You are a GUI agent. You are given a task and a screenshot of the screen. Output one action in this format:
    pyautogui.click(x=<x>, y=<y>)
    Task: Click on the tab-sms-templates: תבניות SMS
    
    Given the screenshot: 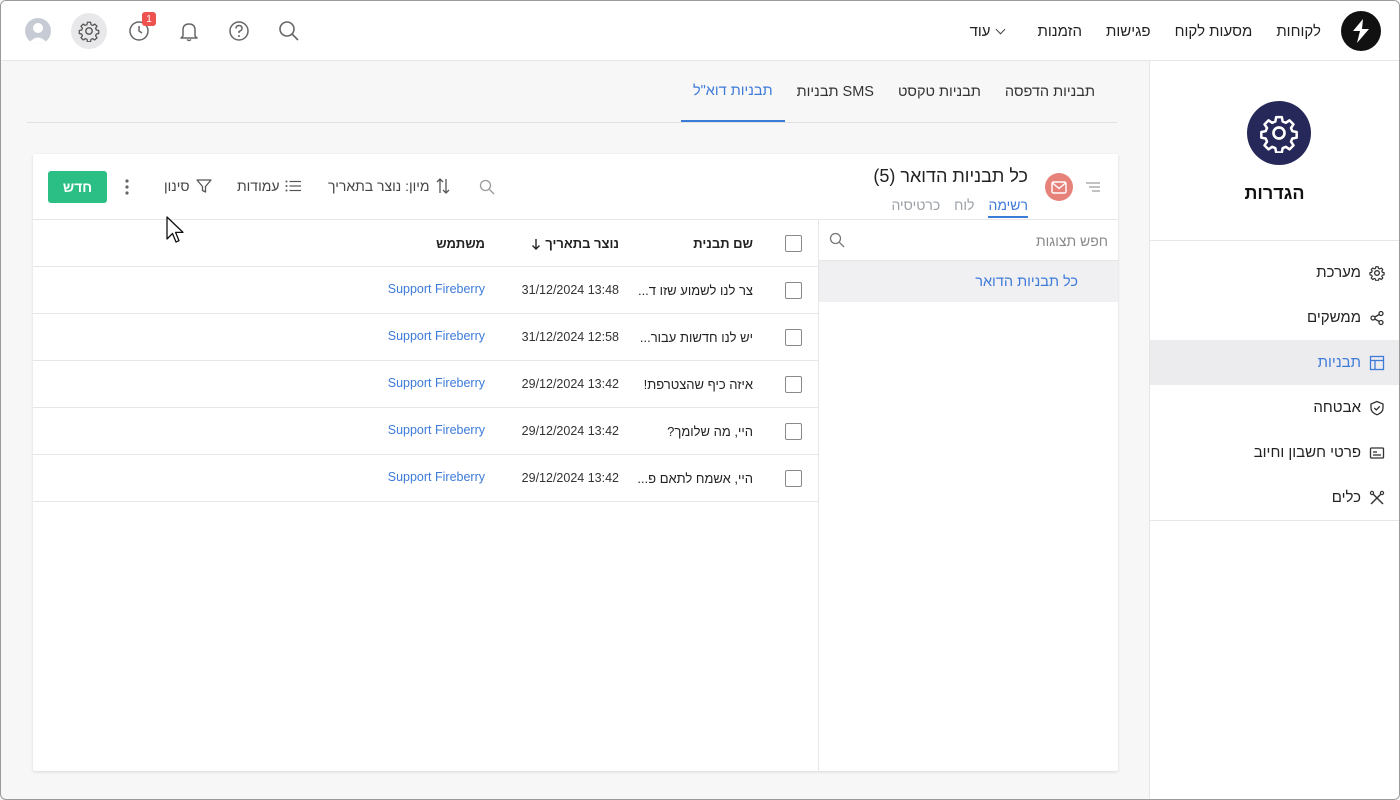 What is the action you would take?
    pyautogui.click(x=835, y=91)
    